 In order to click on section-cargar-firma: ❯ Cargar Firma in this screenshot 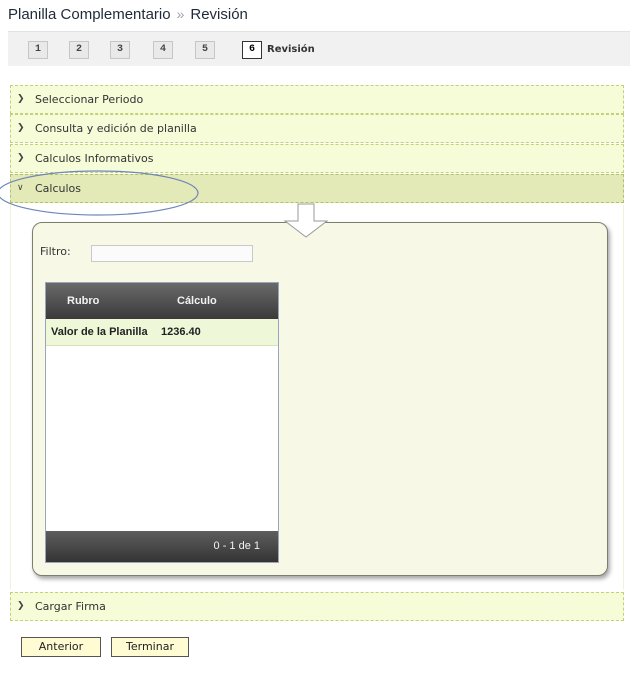, I will do `click(317, 606)`.